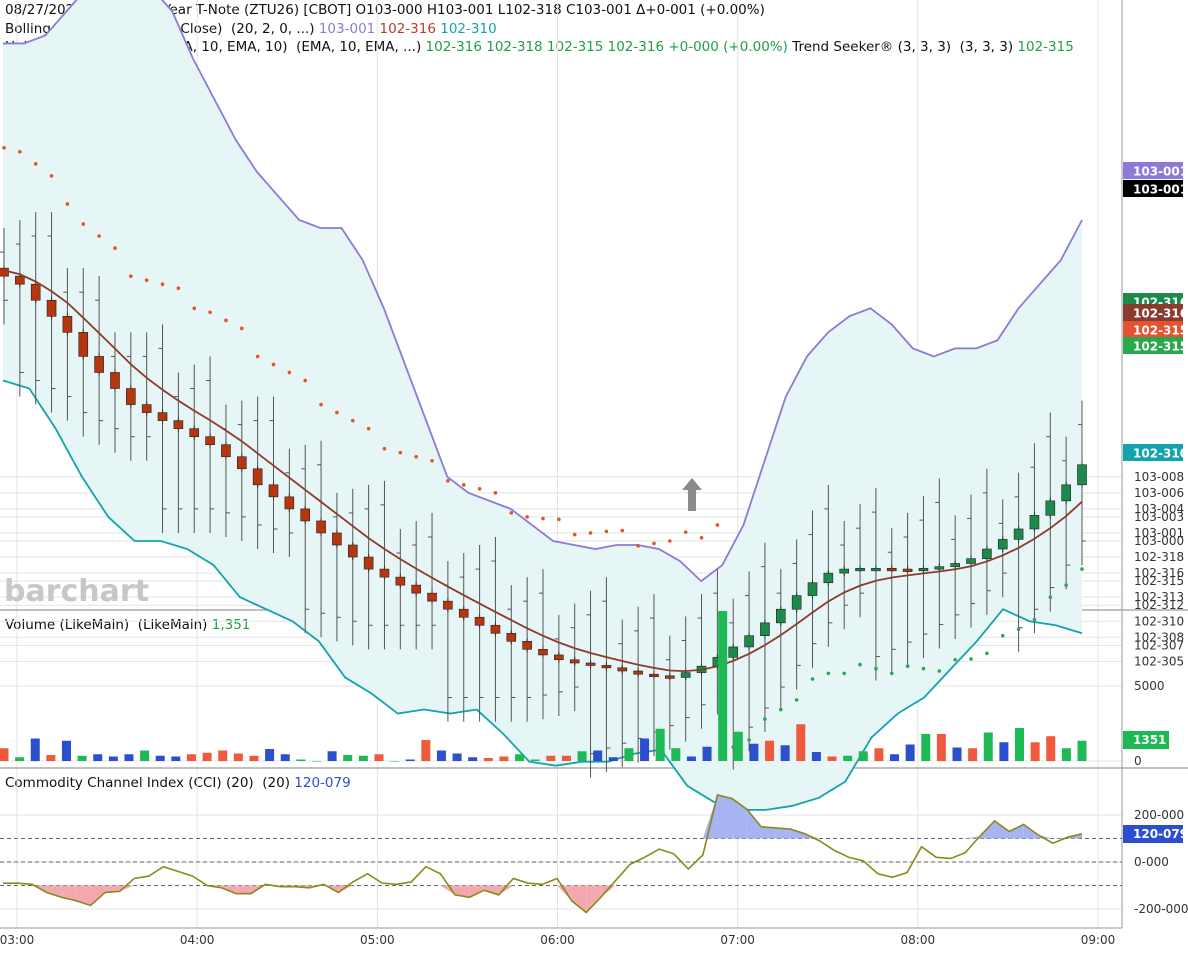 This screenshot has width=1188, height=953. Describe the element at coordinates (1151, 862) in the screenshot. I see `cci-tick-label: 0-000` at that location.